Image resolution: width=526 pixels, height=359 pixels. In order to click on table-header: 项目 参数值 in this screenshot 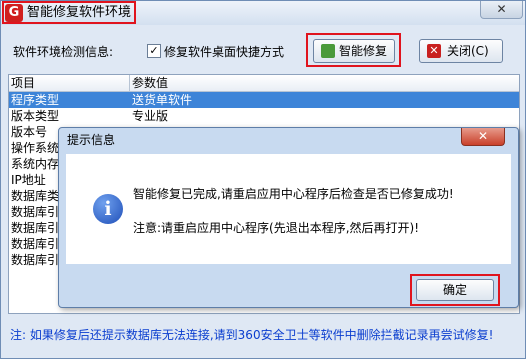, I will do `click(264, 83)`.